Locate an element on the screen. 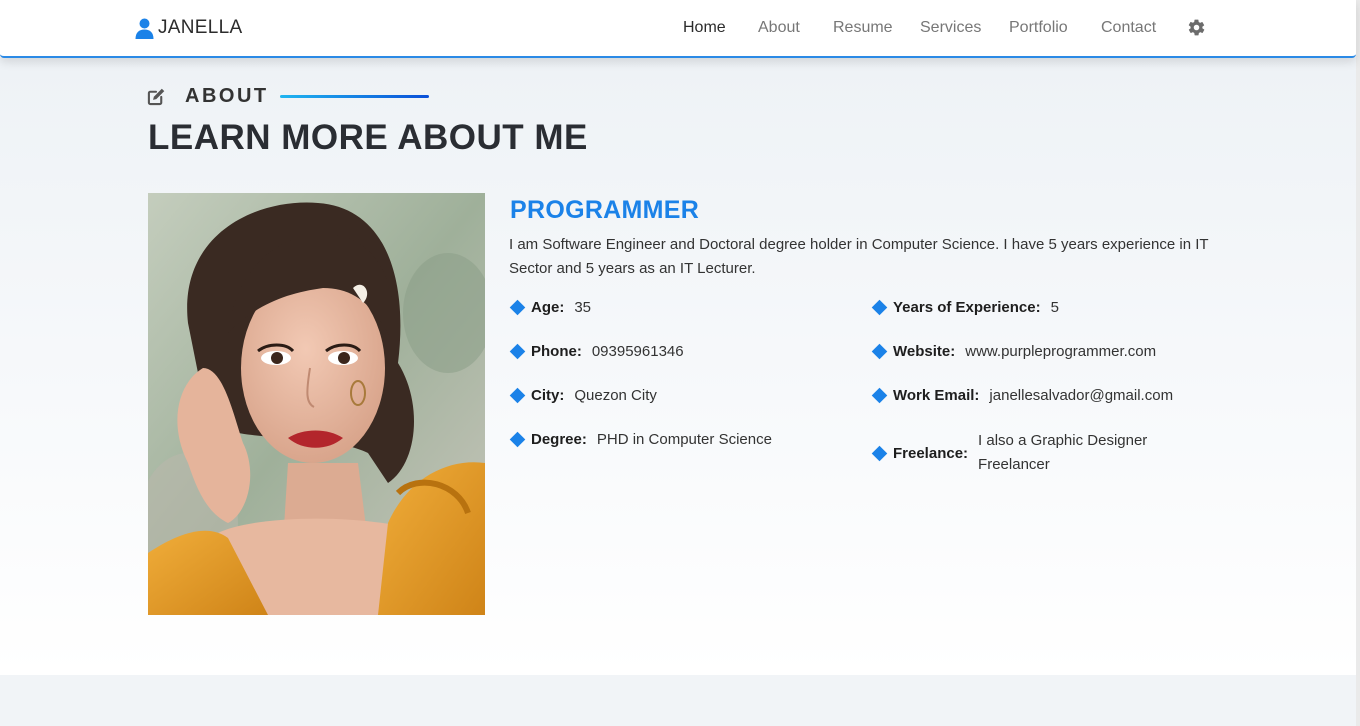 This screenshot has width=1360, height=726. info-value: janellesalvador@gmail.com is located at coordinates (1081, 395).